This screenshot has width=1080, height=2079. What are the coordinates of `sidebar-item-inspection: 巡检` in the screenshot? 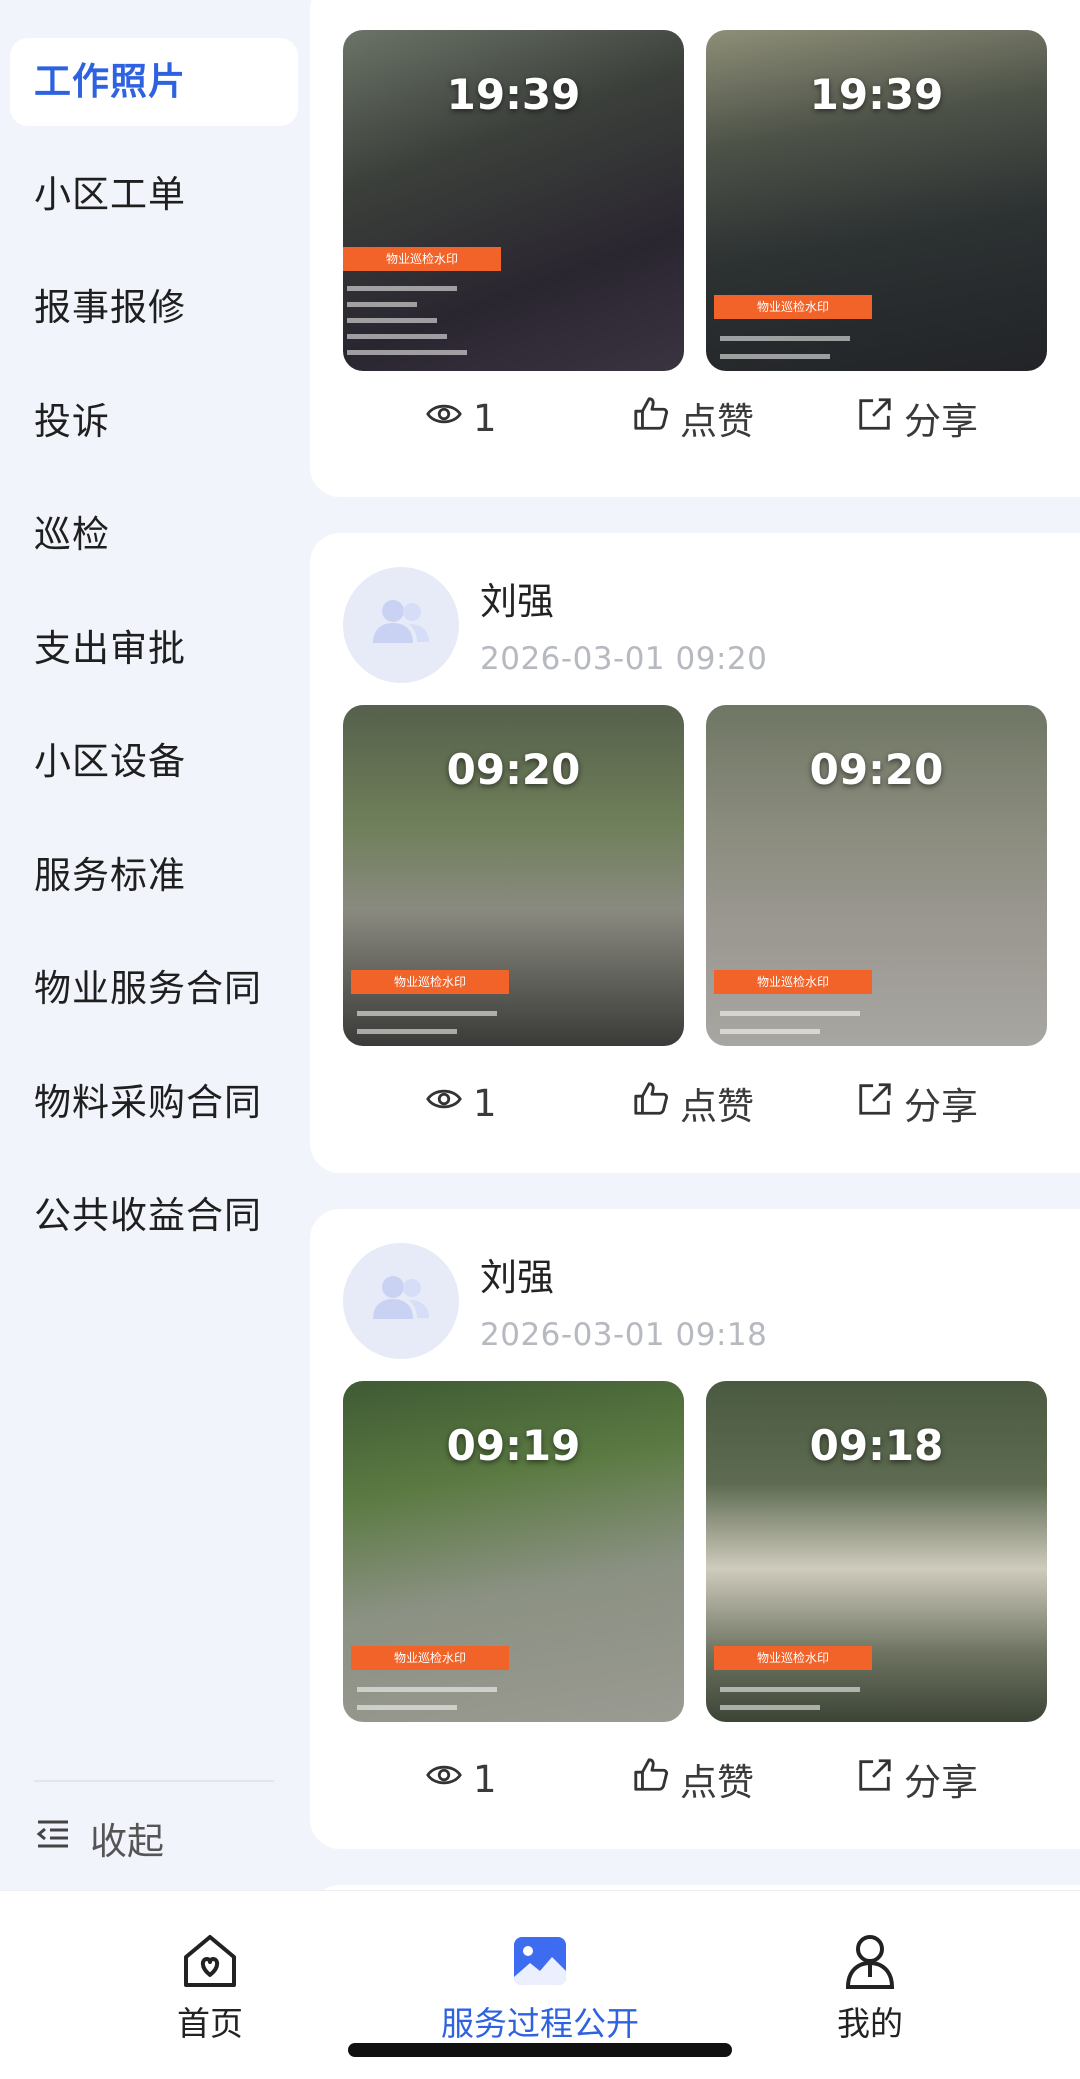 It's located at (154, 535).